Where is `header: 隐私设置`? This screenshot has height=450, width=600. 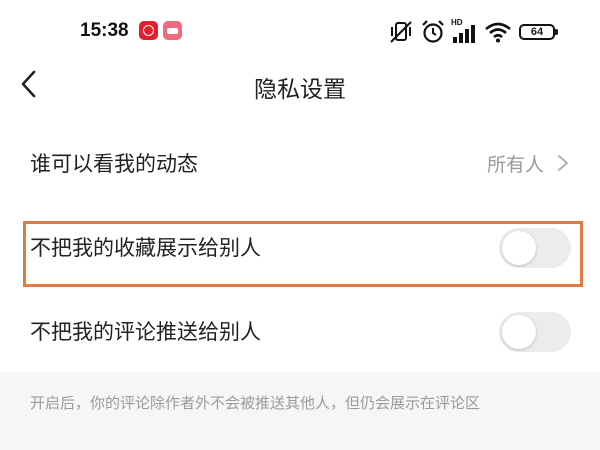
header: 隐私设置 is located at coordinates (300, 85).